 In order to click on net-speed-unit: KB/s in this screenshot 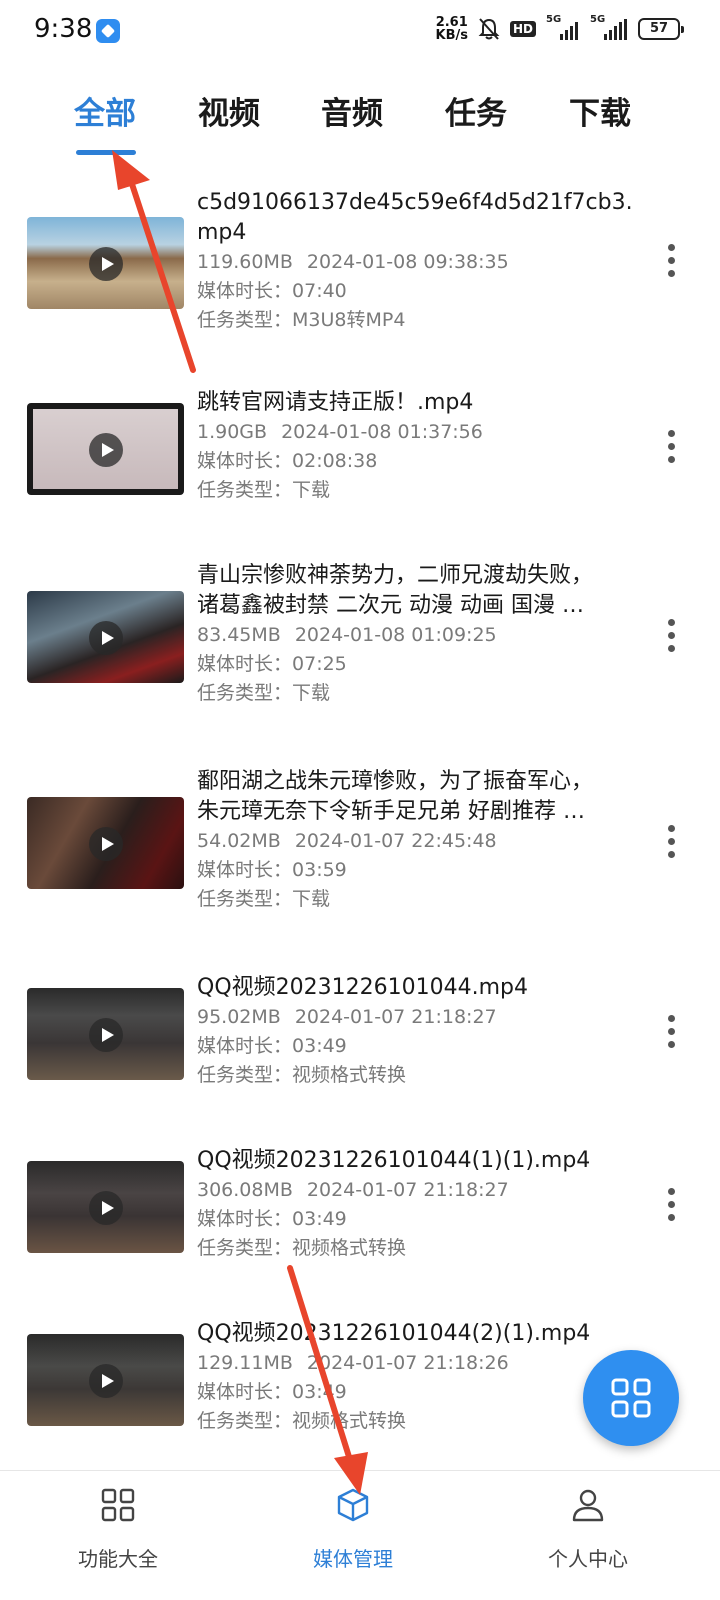, I will do `click(451, 35)`.